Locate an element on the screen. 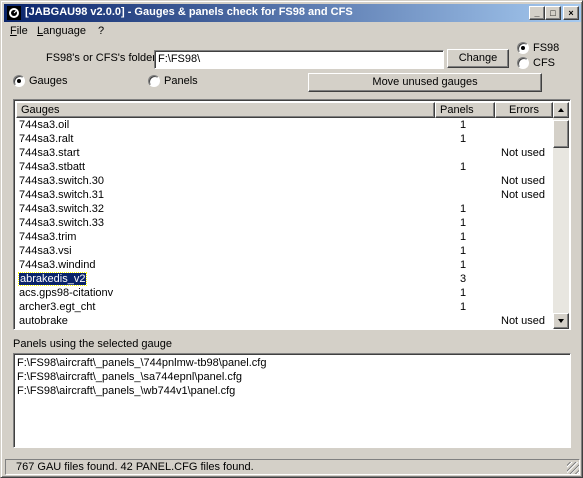 The image size is (583, 478). gauge-name-cell: 744sa3.switch.32 is located at coordinates (61, 209).